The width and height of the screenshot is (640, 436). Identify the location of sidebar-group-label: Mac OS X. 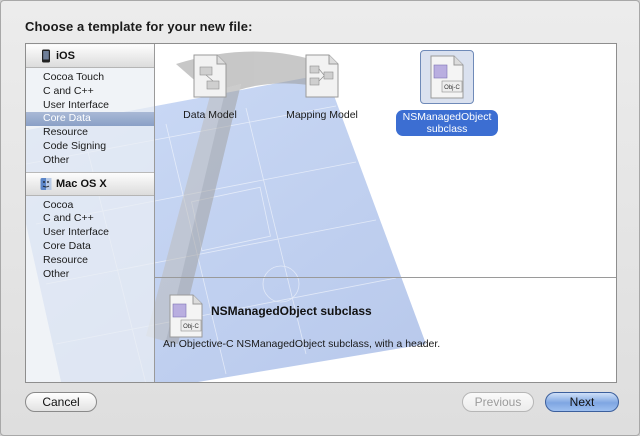
(81, 183).